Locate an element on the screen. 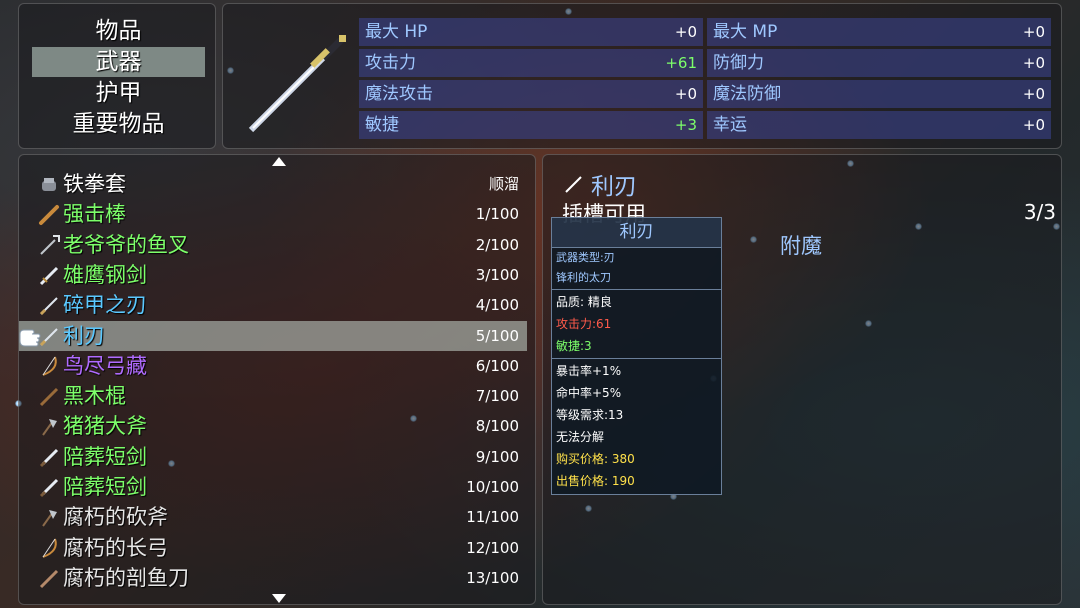 This screenshot has height=608, width=1080. weapon-name: 黑木棍 is located at coordinates (94, 396).